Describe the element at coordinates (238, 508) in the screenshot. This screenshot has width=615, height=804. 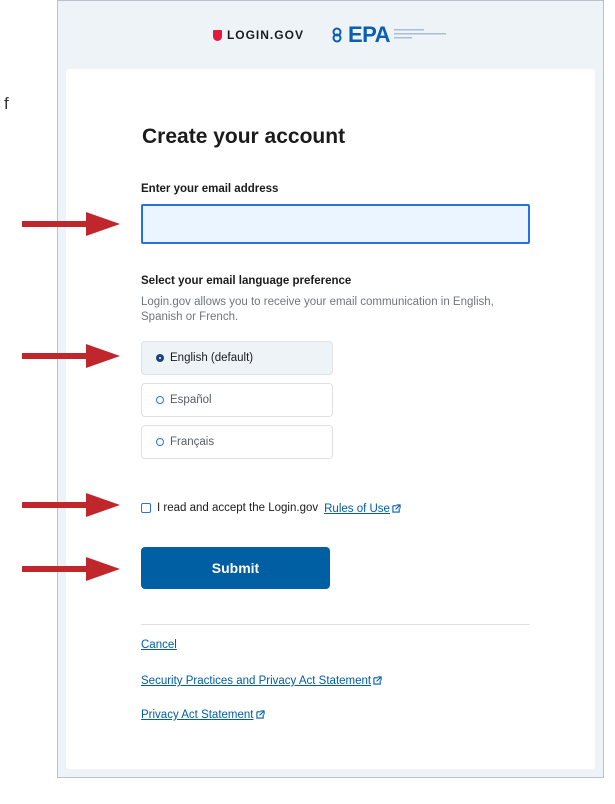
I see `rules-of-use-text: I read and accept the Login.gov` at that location.